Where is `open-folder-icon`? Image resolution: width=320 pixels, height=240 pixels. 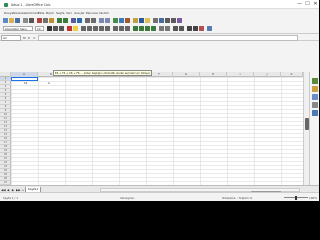 open-folder-icon is located at coordinates (11, 20).